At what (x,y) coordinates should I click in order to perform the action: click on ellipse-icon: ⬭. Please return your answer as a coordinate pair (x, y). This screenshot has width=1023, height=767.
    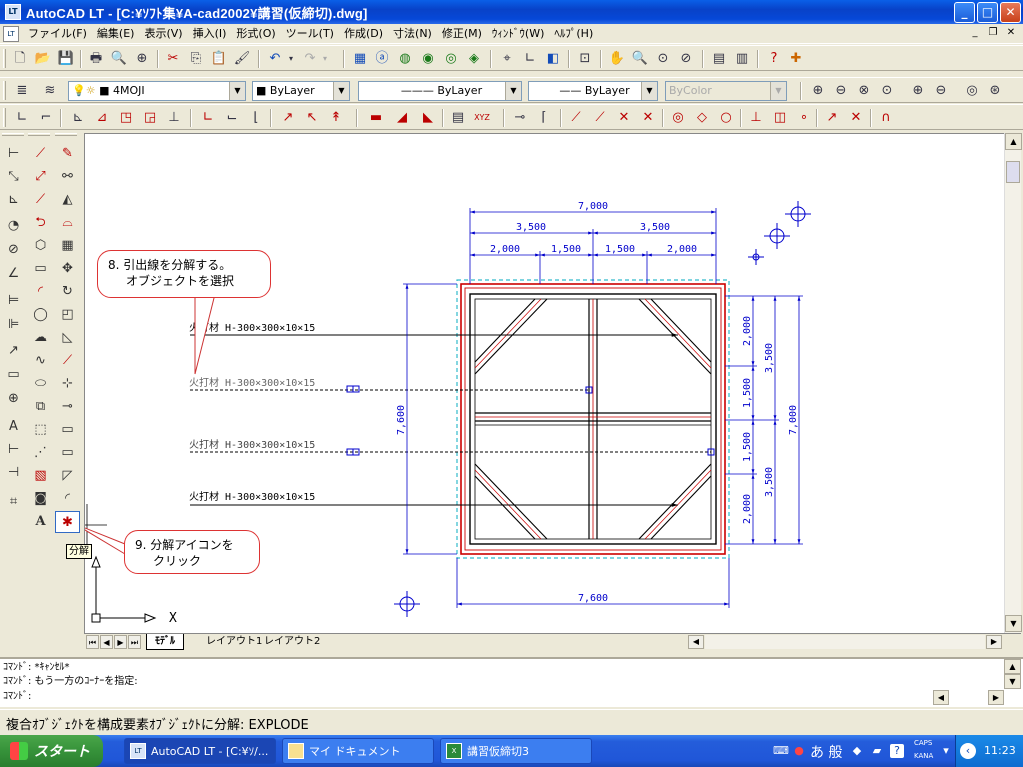
    Looking at the image, I should click on (40, 384).